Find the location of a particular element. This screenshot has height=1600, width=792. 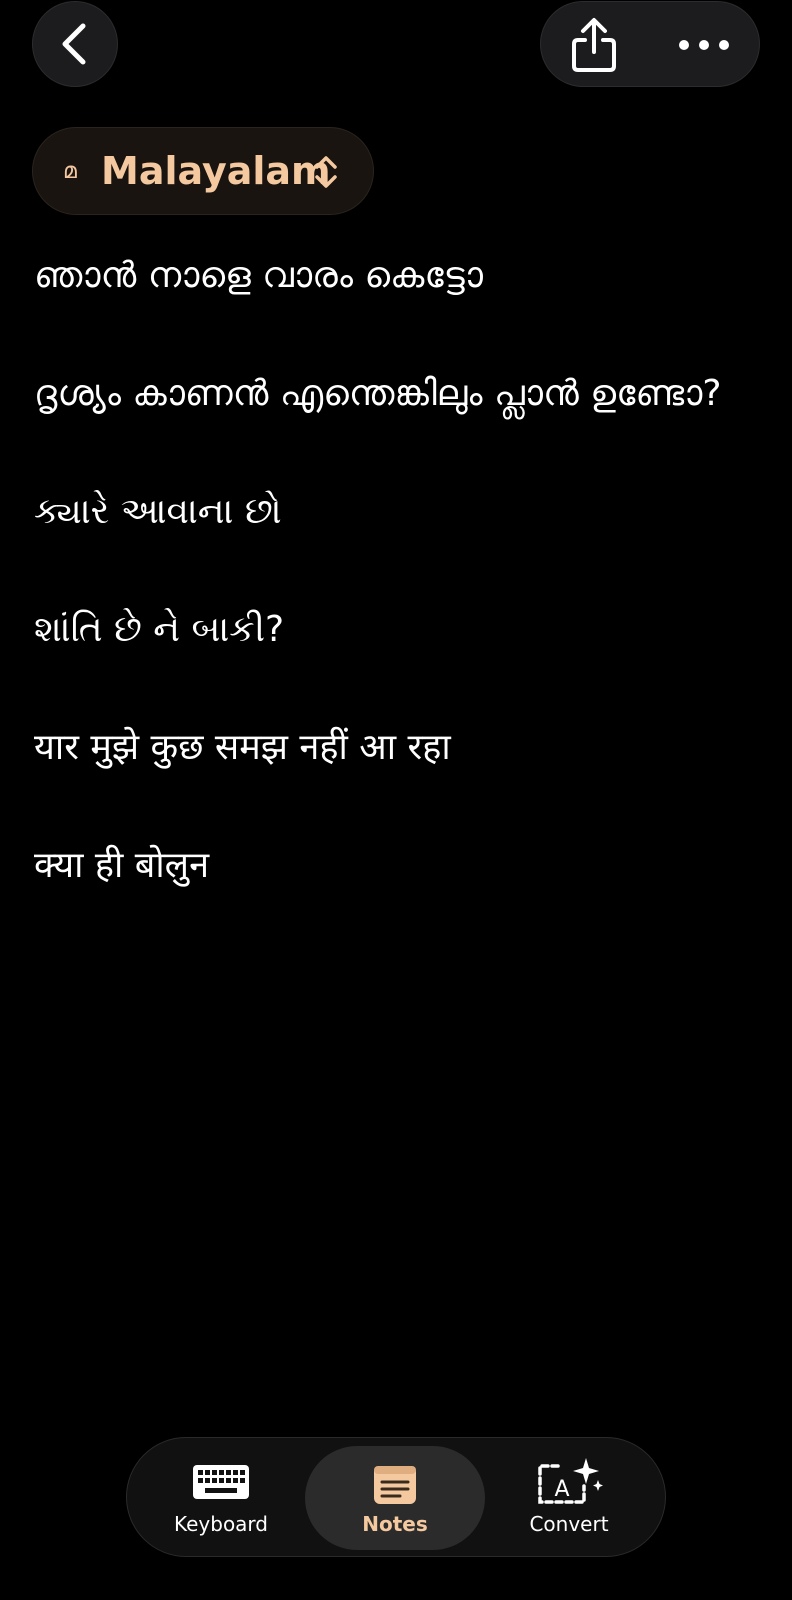

back-button is located at coordinates (75, 44).